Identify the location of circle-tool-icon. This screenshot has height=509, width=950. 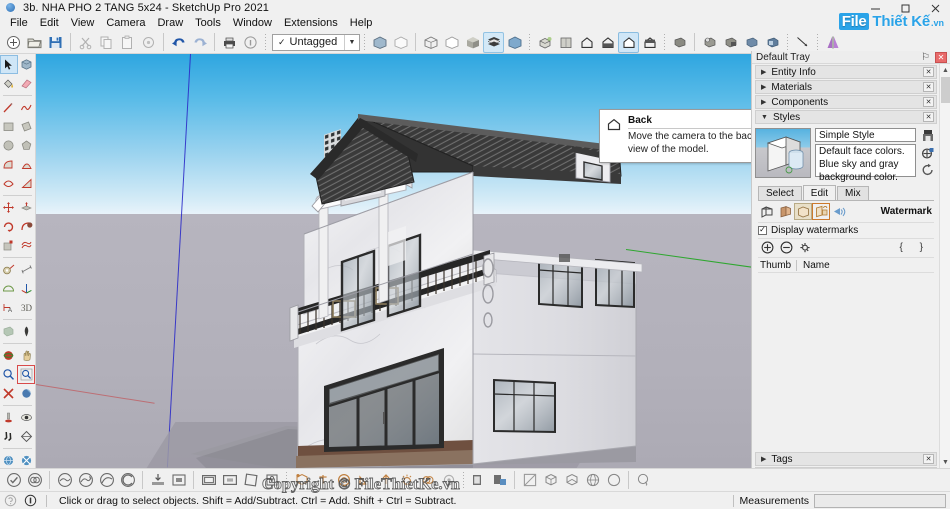
(9, 145).